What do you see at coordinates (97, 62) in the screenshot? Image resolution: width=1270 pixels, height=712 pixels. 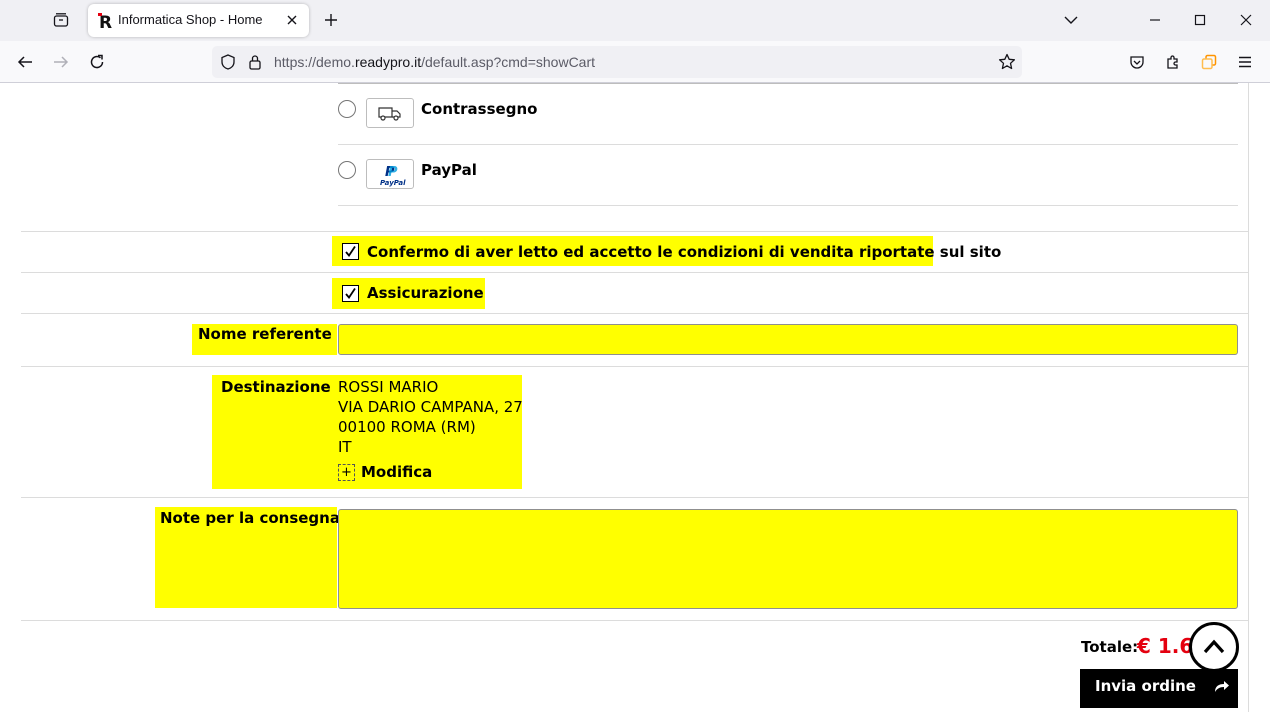 I see `reload-icon` at bounding box center [97, 62].